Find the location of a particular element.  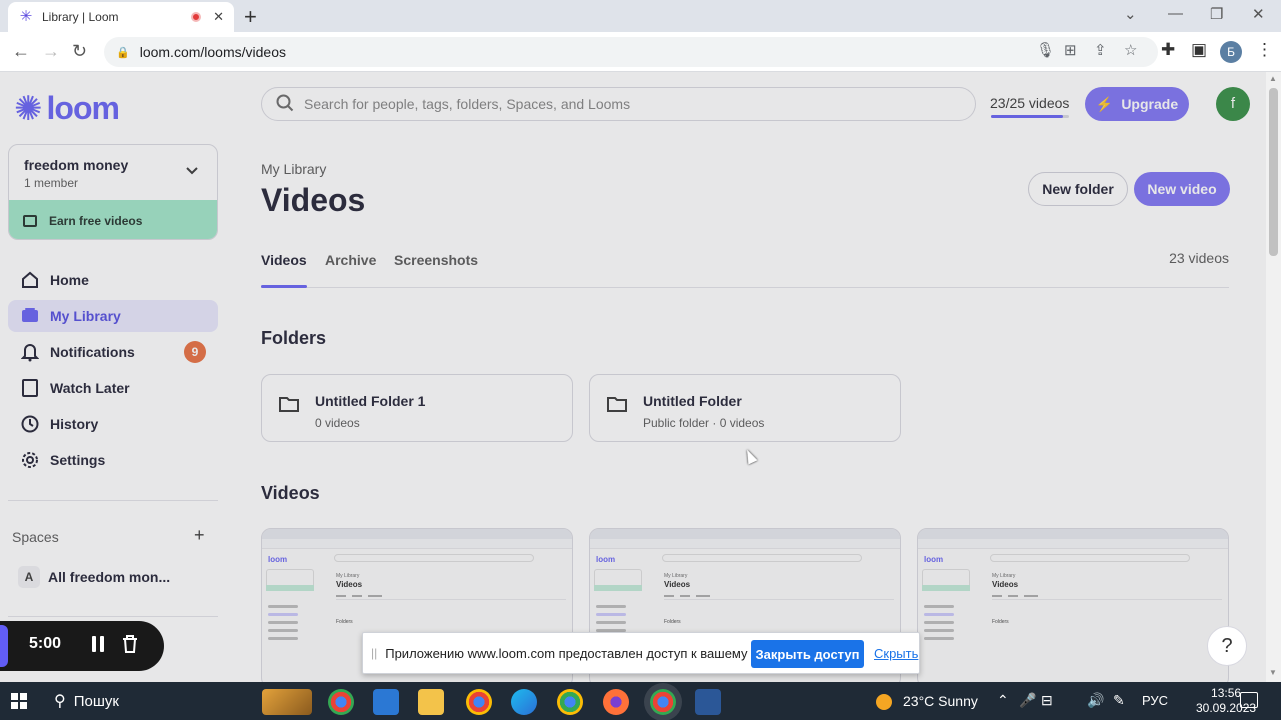

search-icon: ⚲ is located at coordinates (60, 701).